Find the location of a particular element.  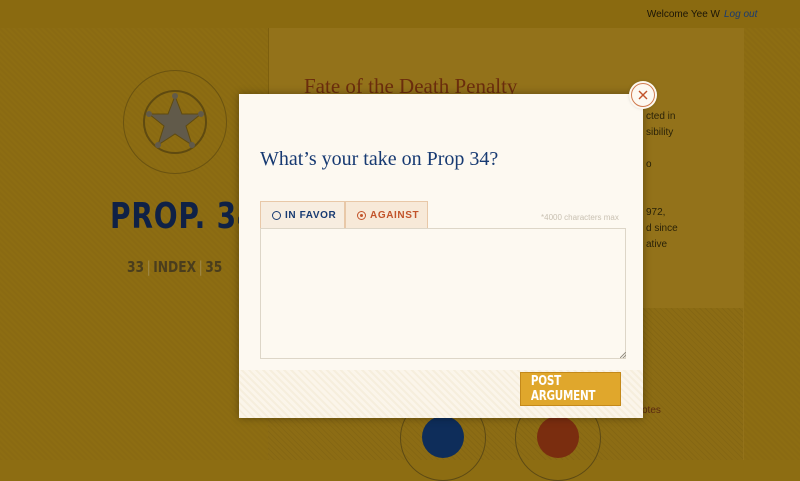

post-argument-button: POST ARGUMENT is located at coordinates (570, 389).